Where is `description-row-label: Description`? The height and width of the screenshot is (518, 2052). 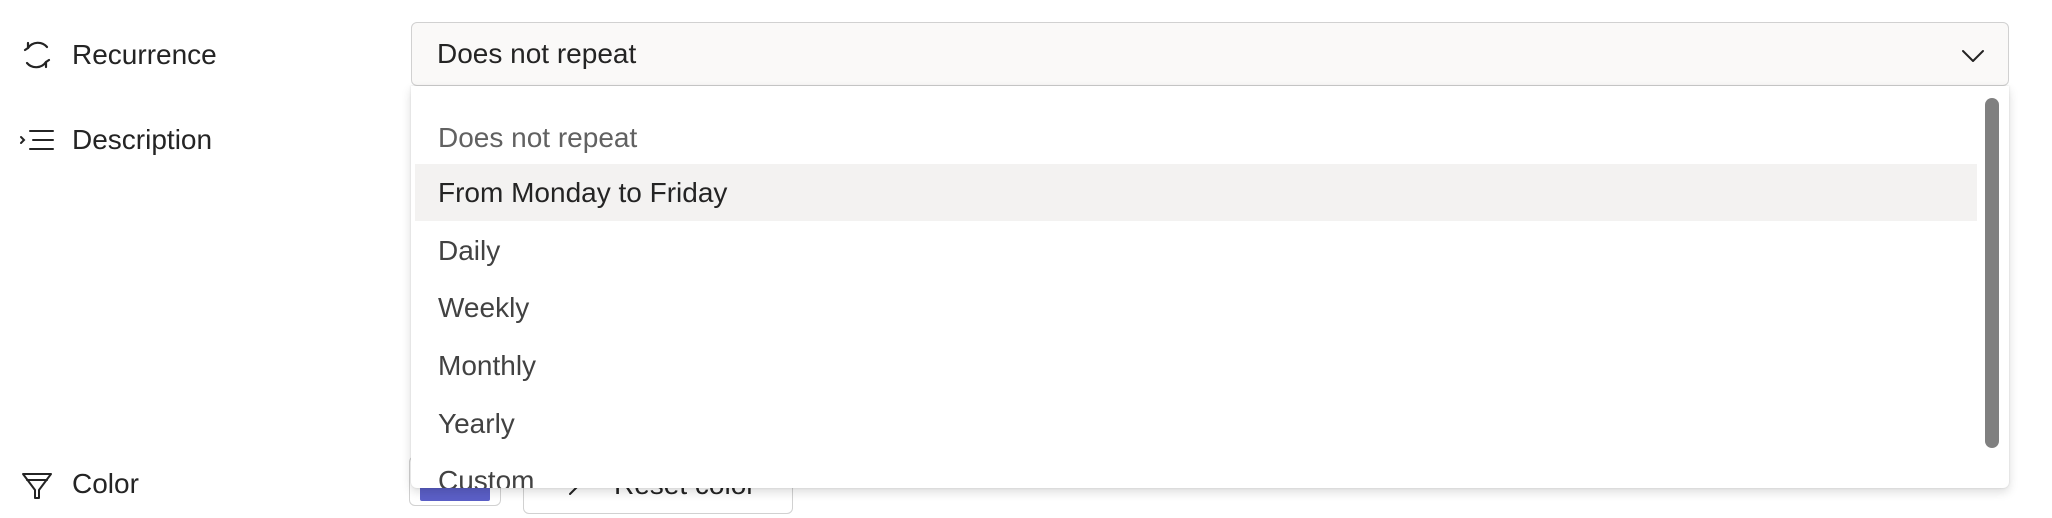
description-row-label: Description is located at coordinates (115, 140).